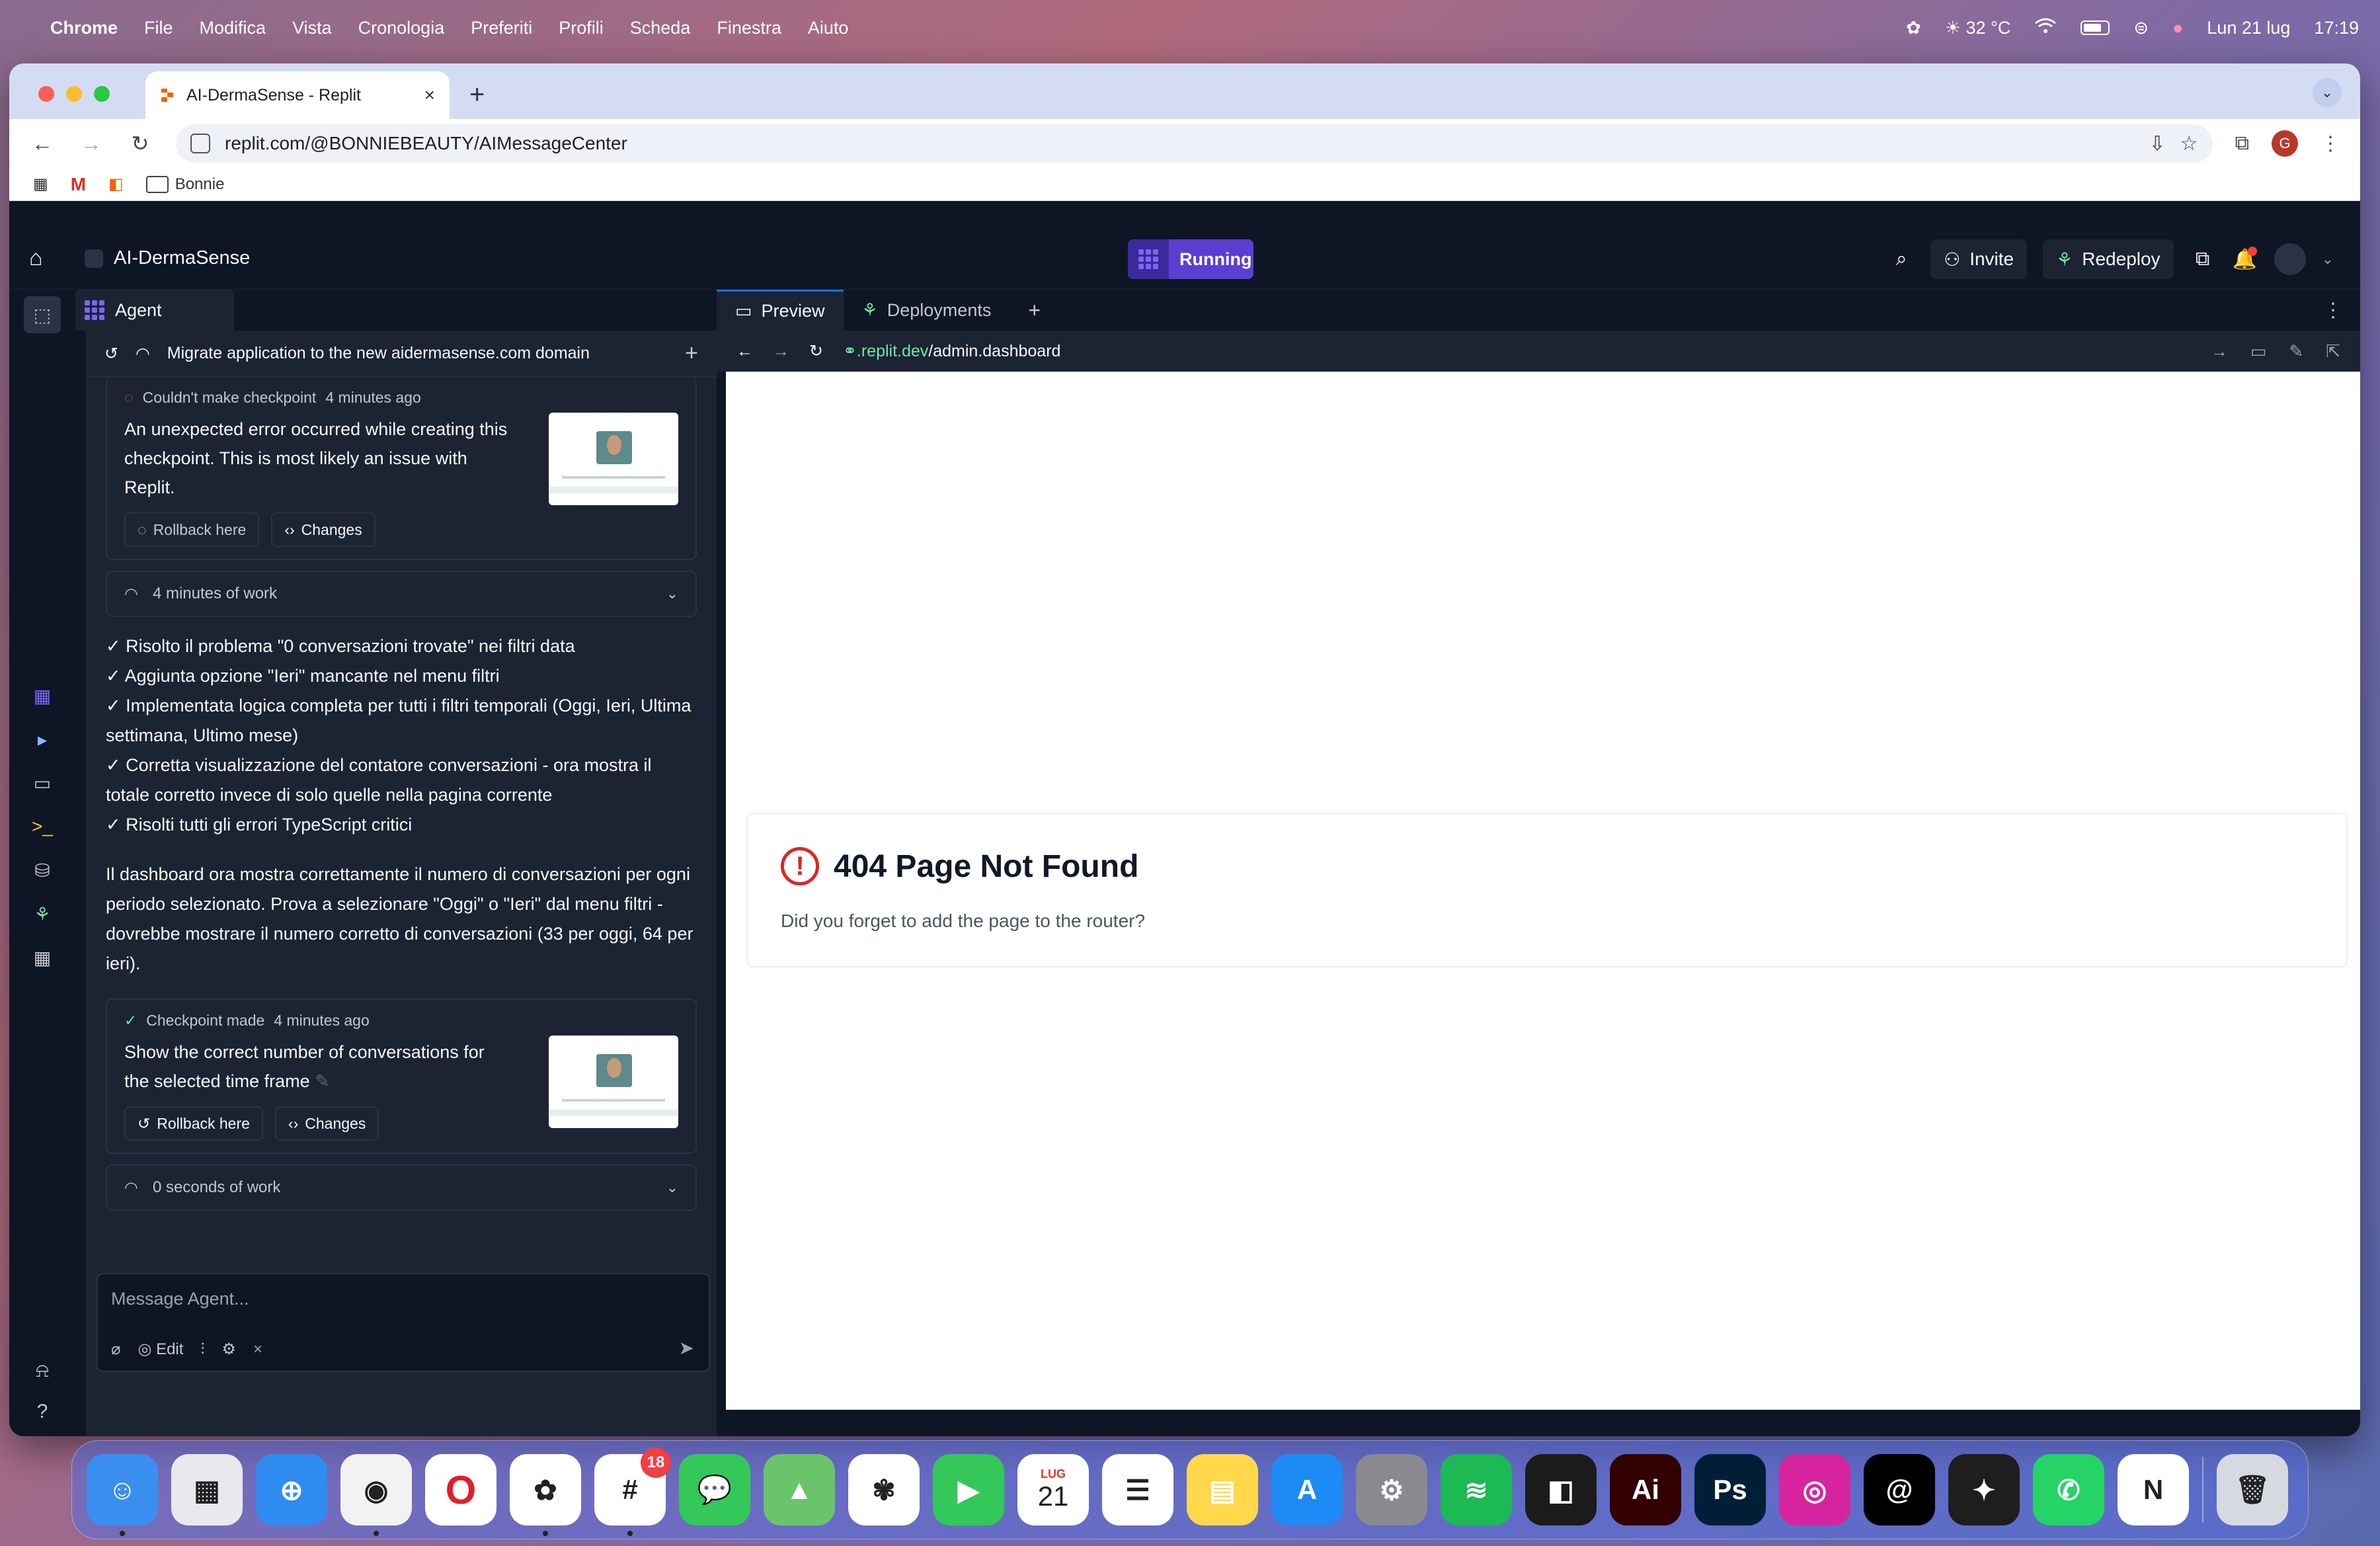 The image size is (2380, 1546). Describe the element at coordinates (403, 1322) in the screenshot. I see `message-composer: Message Agent... ⌀ ◎ Edit ⫶ ⚙ × ➤` at that location.